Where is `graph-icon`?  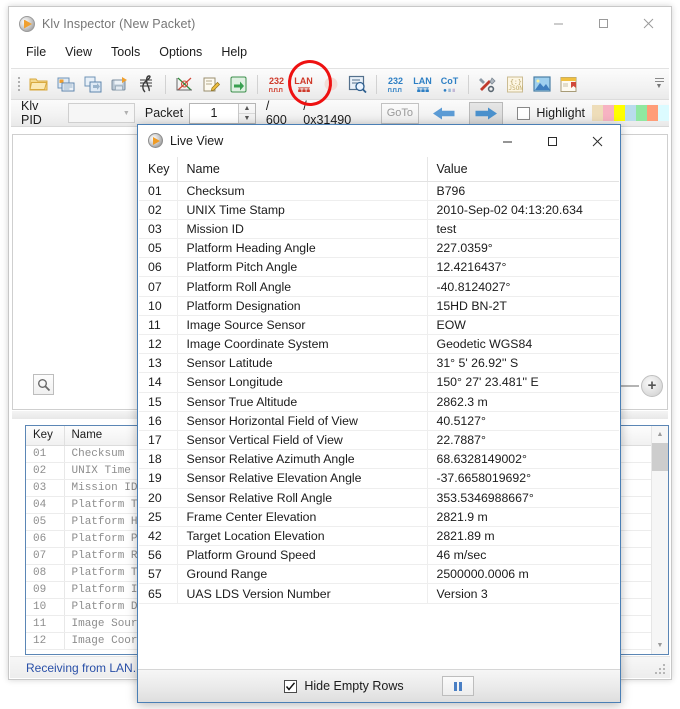
graph-icon is located at coordinates (184, 84).